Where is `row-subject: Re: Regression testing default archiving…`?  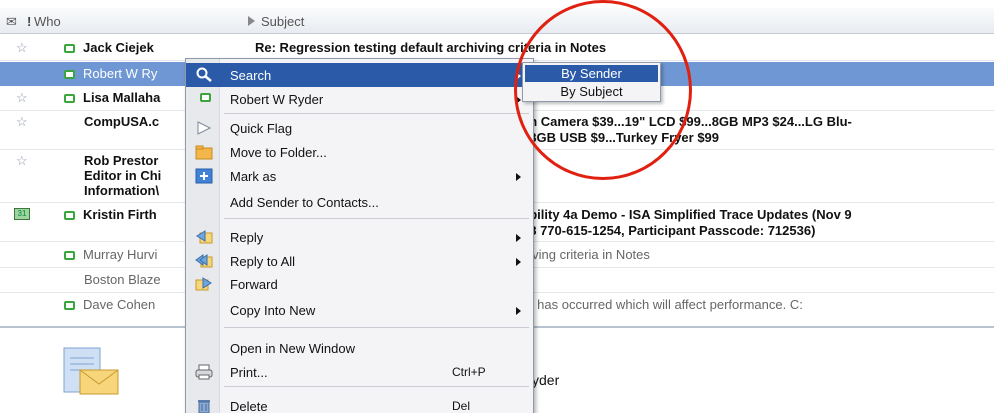
row-subject: Re: Regression testing default archiving… is located at coordinates (431, 47).